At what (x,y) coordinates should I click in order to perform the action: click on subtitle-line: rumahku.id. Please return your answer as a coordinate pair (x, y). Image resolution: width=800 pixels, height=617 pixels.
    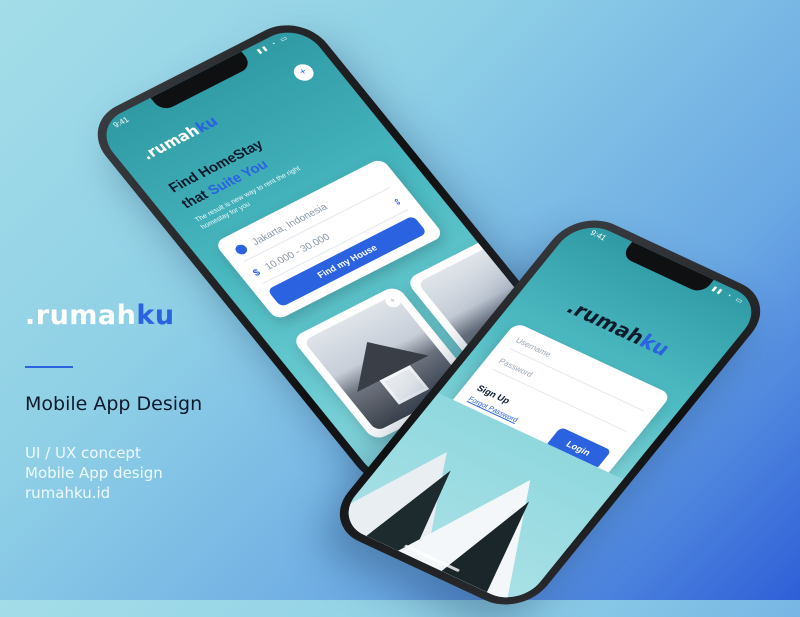
    Looking at the image, I should click on (68, 493).